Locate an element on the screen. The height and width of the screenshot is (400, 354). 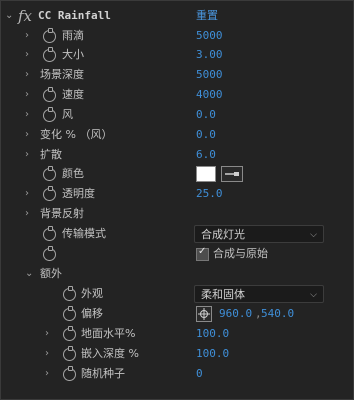
prop-size: › 大小 3.00 is located at coordinates (177, 55).